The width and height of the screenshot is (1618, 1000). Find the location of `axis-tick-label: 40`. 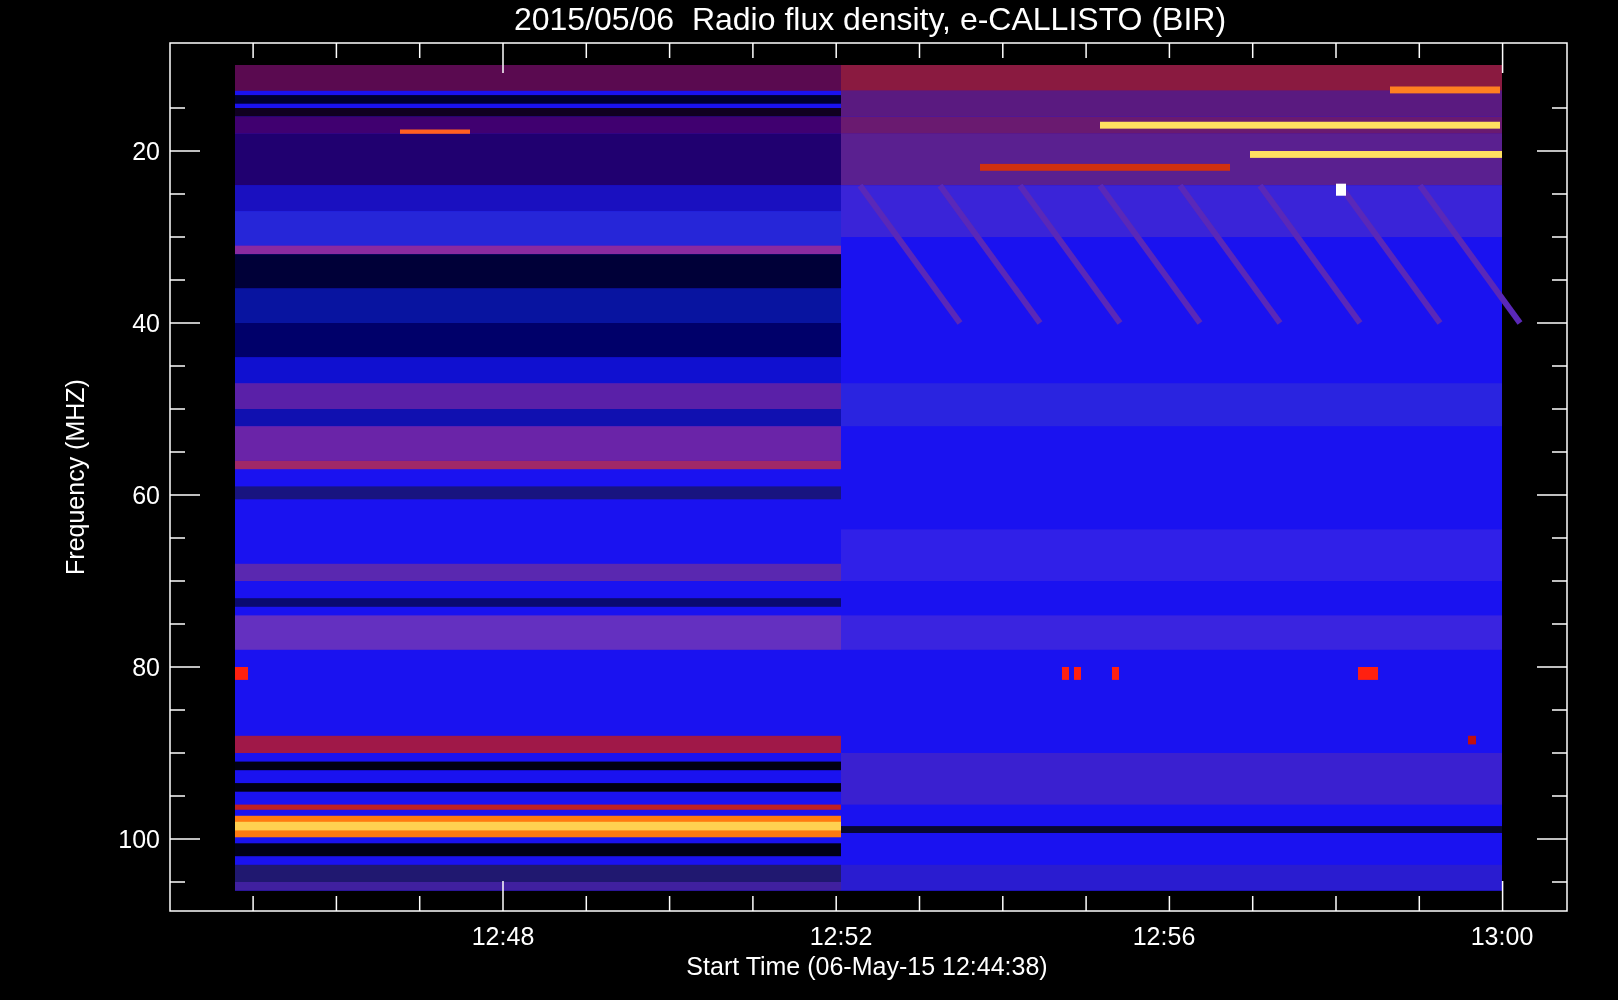

axis-tick-label: 40 is located at coordinates (146, 323).